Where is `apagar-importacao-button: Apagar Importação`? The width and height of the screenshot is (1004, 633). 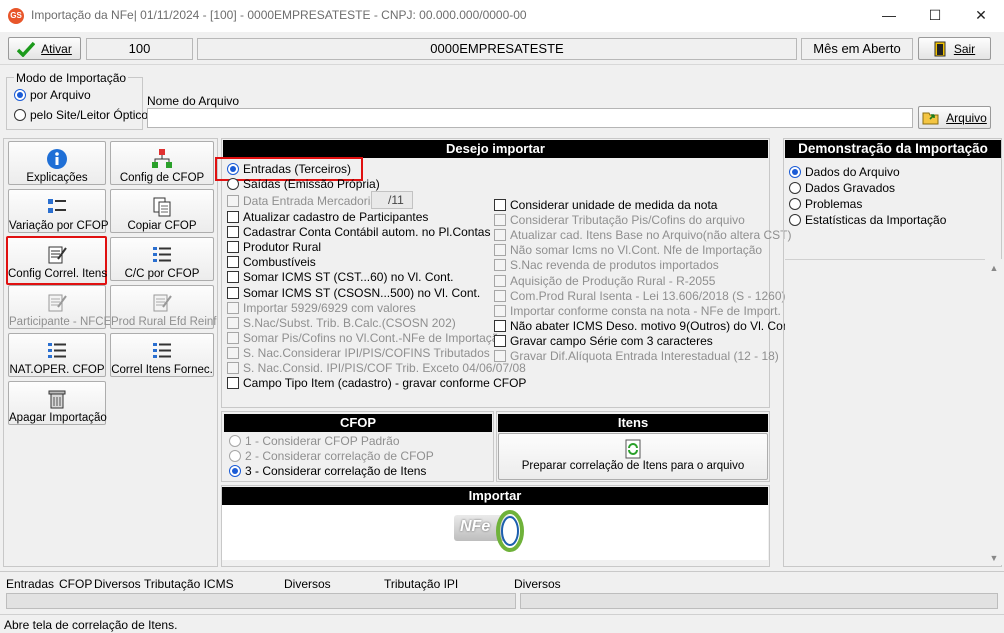
apagar-importacao-button: Apagar Importação is located at coordinates (57, 403).